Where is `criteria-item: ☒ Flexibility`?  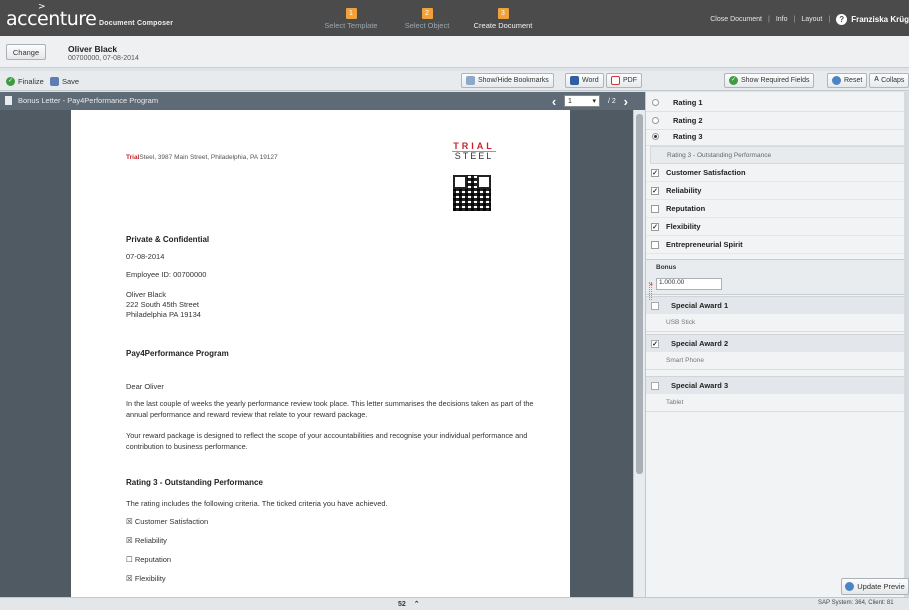 criteria-item: ☒ Flexibility is located at coordinates (146, 578).